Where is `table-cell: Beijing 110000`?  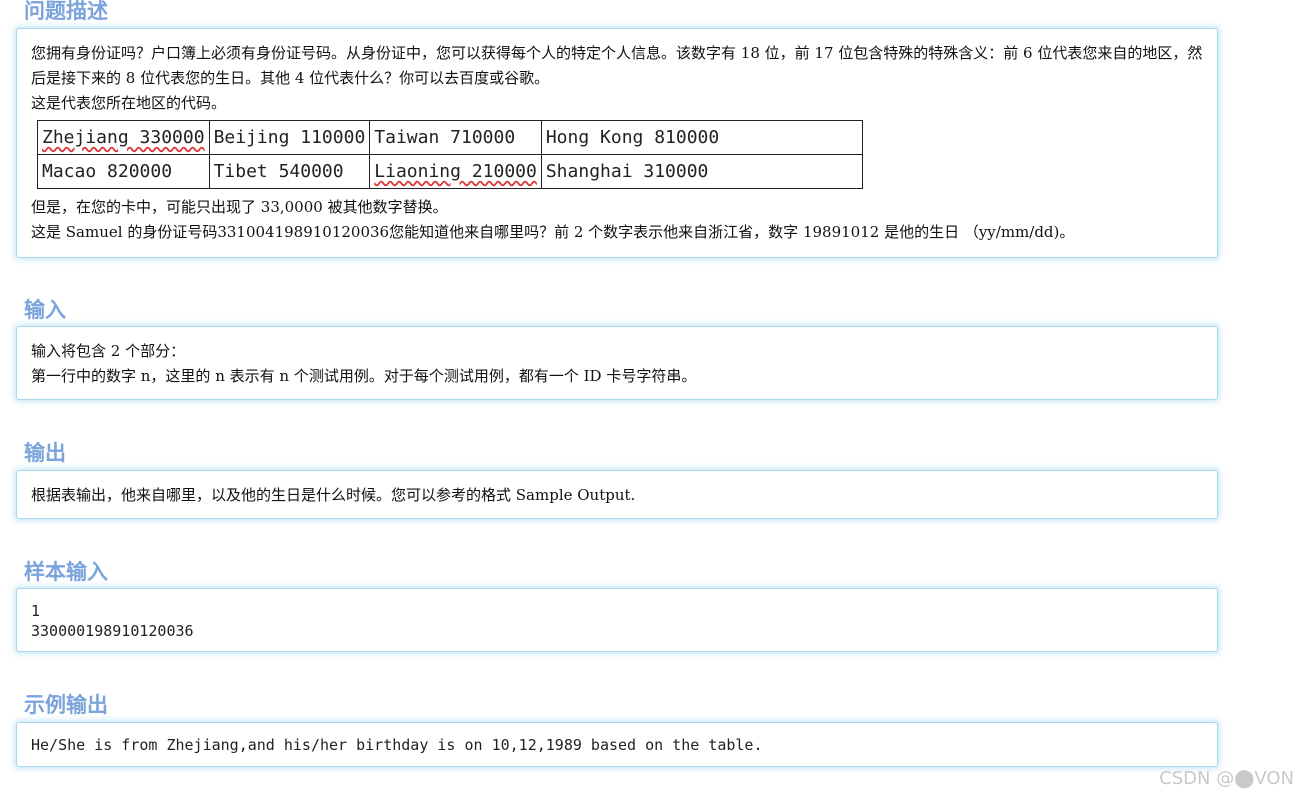
table-cell: Beijing 110000 is located at coordinates (289, 137).